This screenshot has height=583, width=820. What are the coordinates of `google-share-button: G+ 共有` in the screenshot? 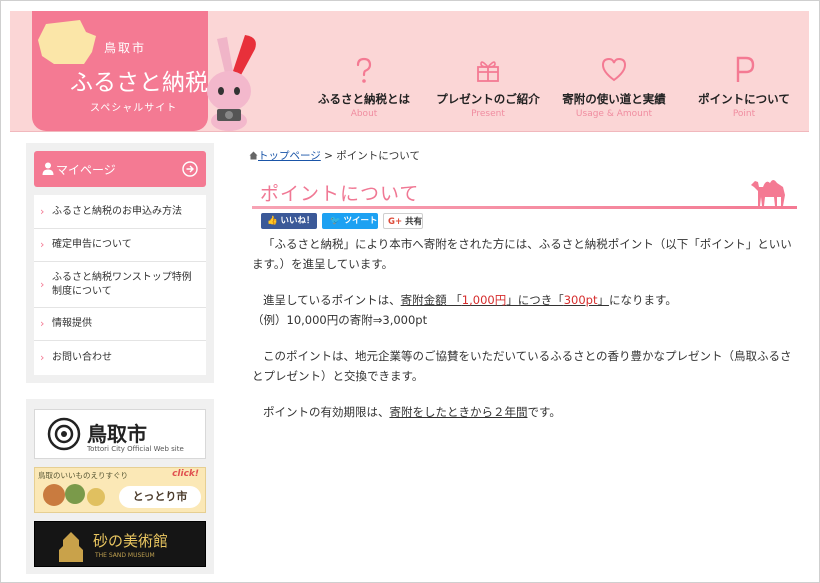 It's located at (403, 221).